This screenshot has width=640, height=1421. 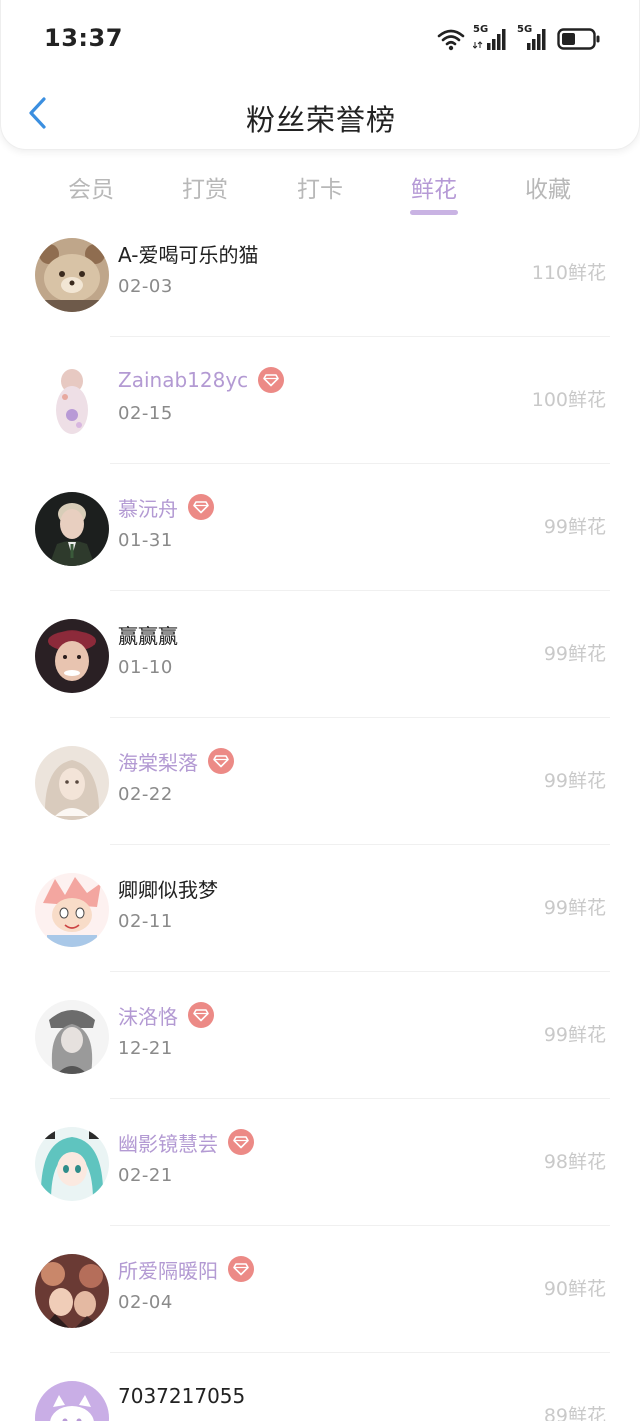 What do you see at coordinates (320, 1387) in the screenshot?
I see `list-item: 7037217055 89鲜花` at bounding box center [320, 1387].